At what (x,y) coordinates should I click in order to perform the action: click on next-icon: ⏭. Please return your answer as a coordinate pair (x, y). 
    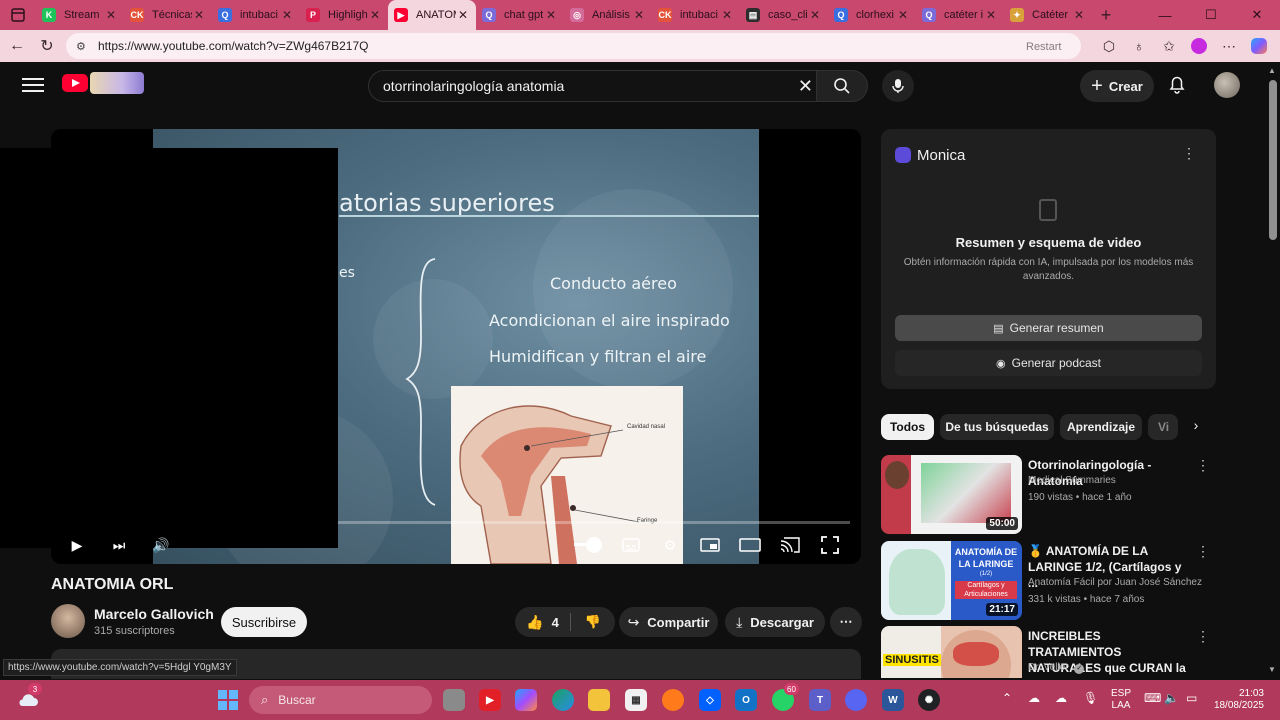
    Looking at the image, I should click on (119, 545).